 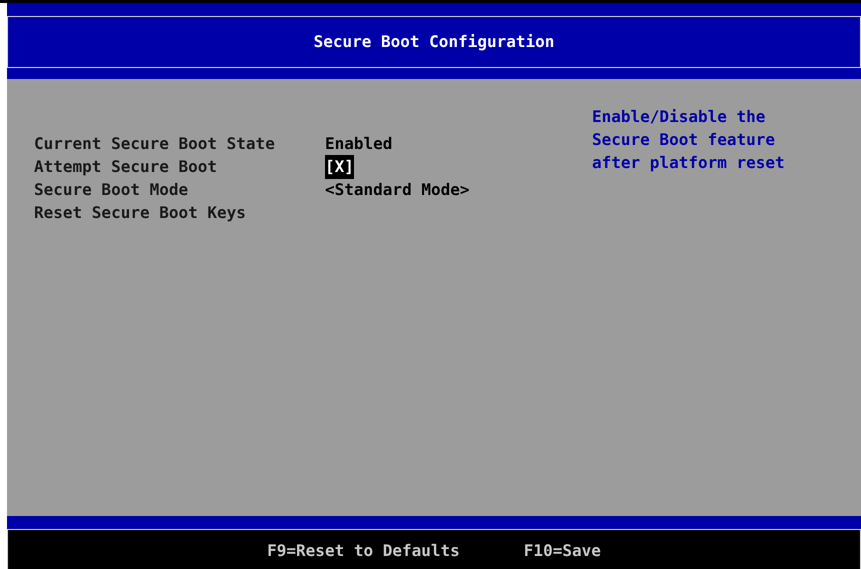 I want to click on setting-label: Attempt Secure Boot, so click(x=126, y=167).